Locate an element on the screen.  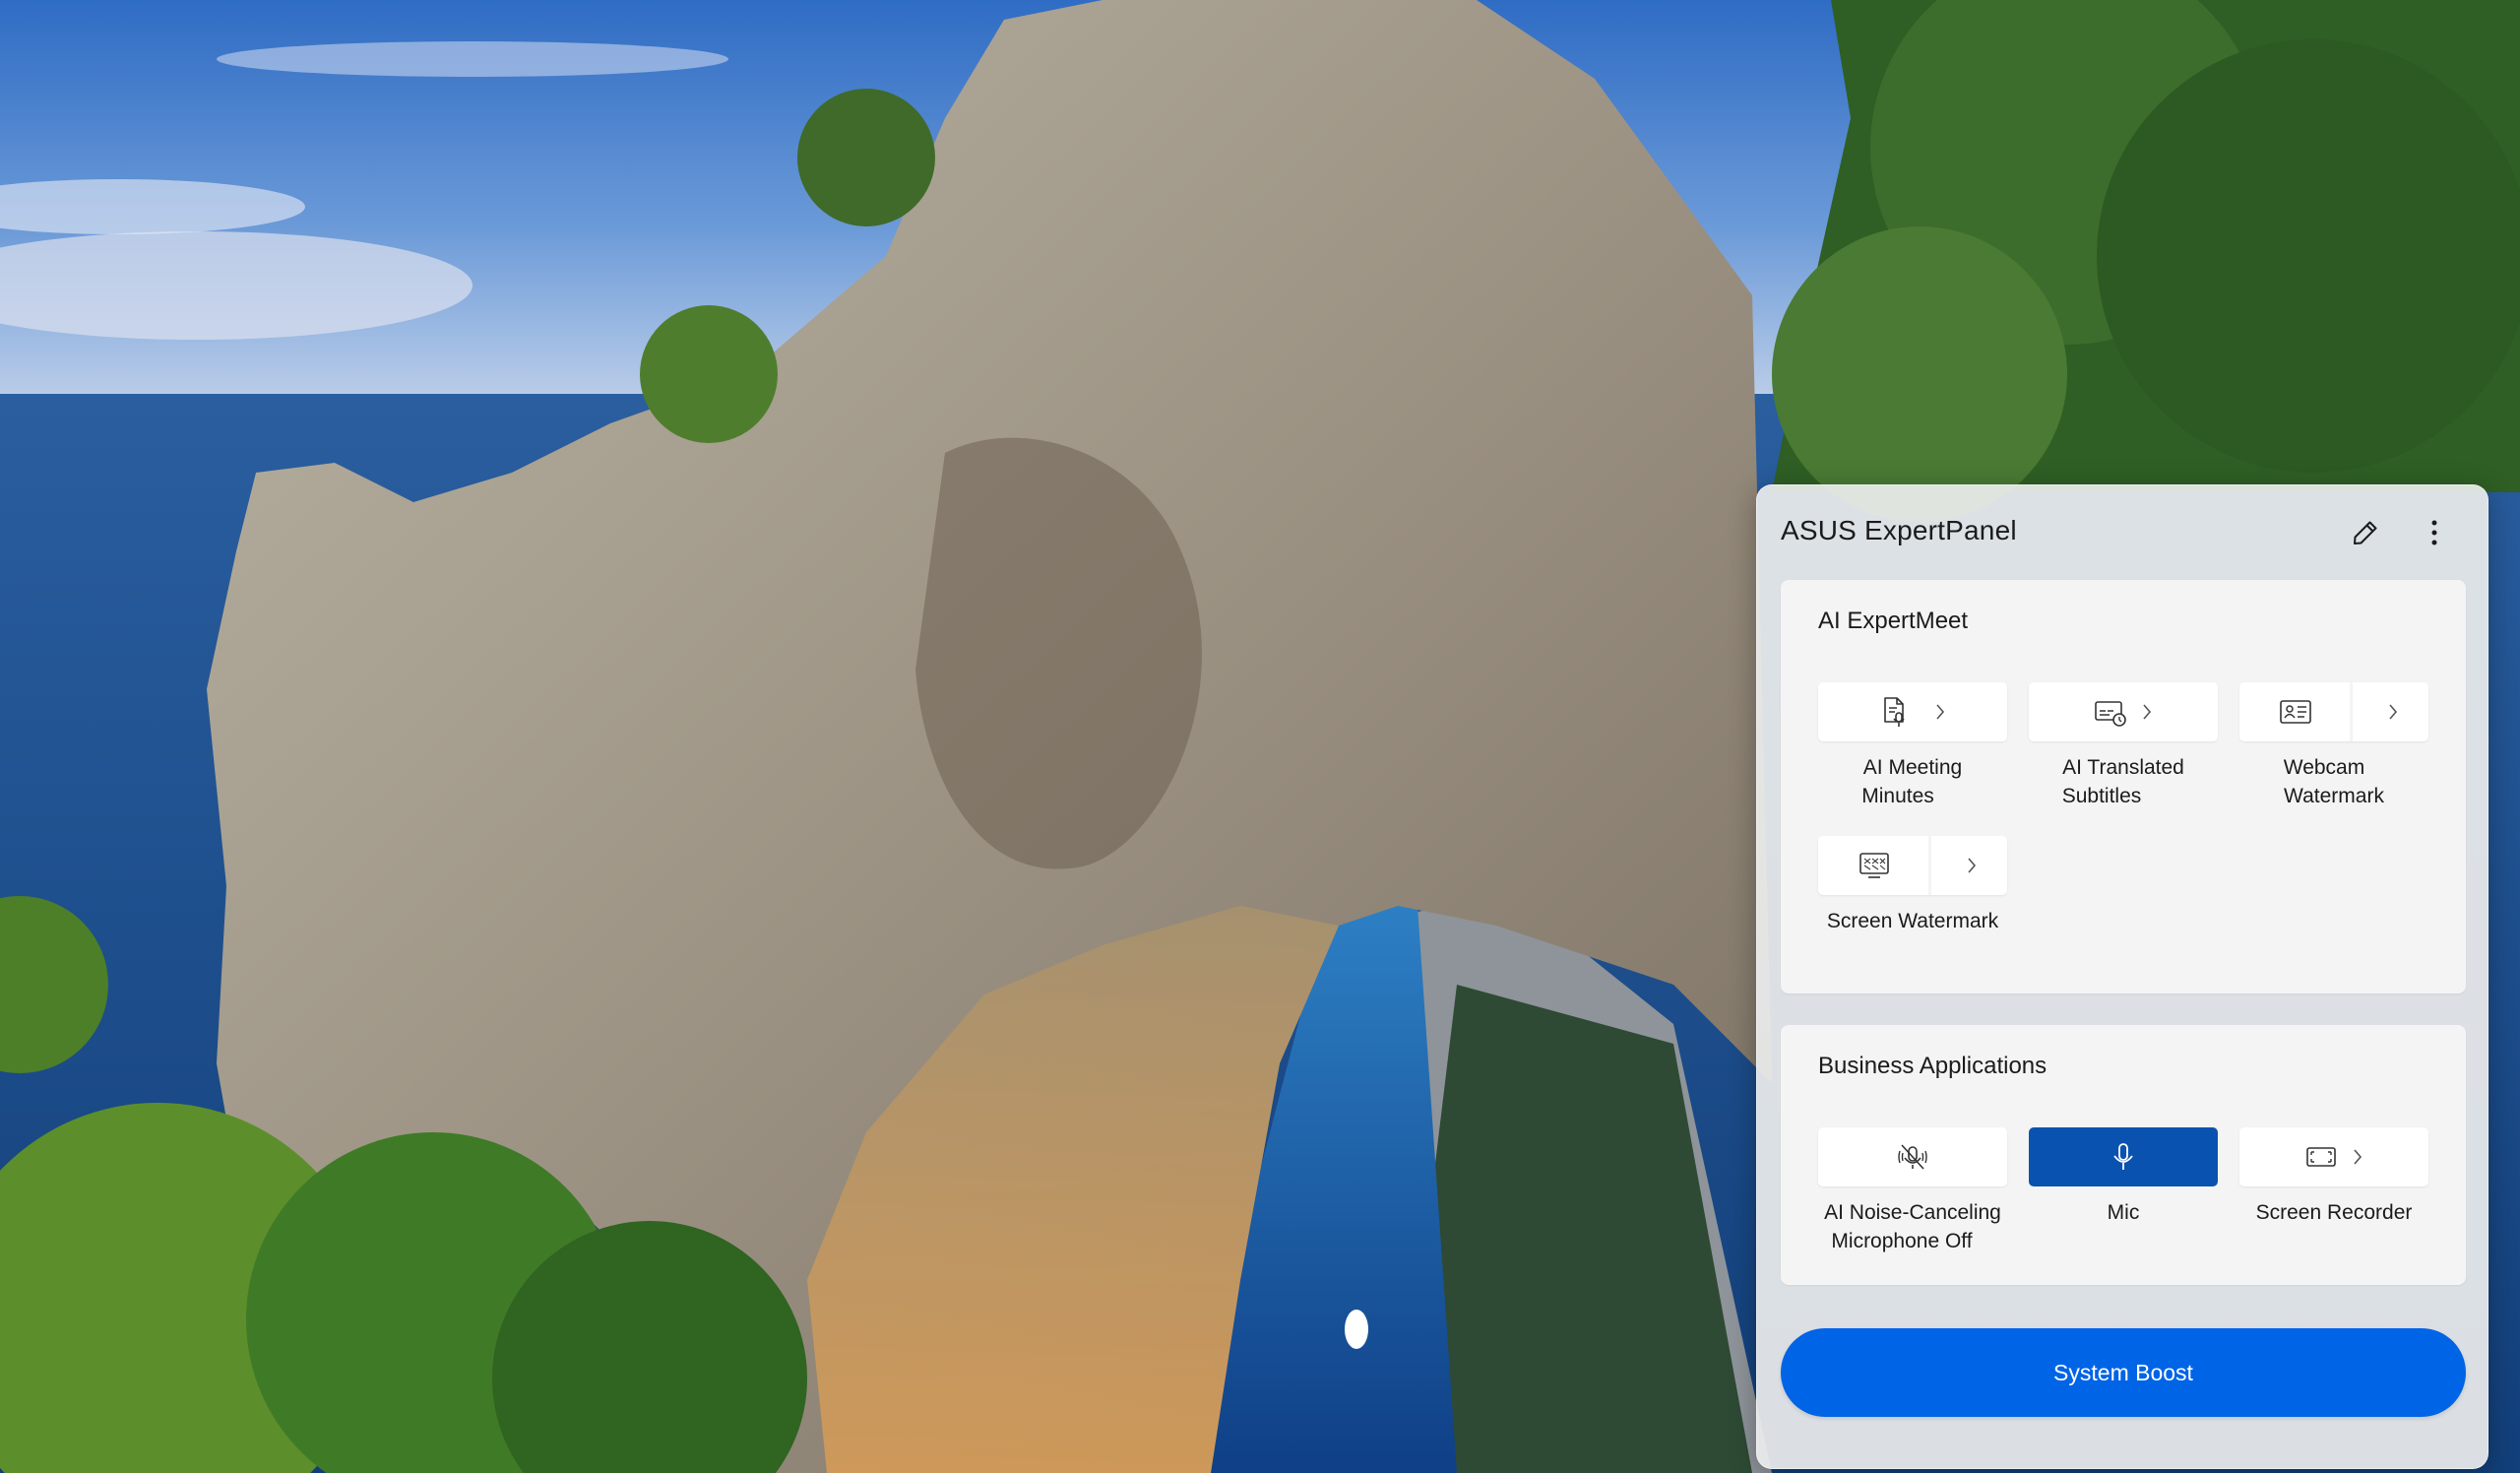
meeting-minutes-icon is located at coordinates (1894, 712).